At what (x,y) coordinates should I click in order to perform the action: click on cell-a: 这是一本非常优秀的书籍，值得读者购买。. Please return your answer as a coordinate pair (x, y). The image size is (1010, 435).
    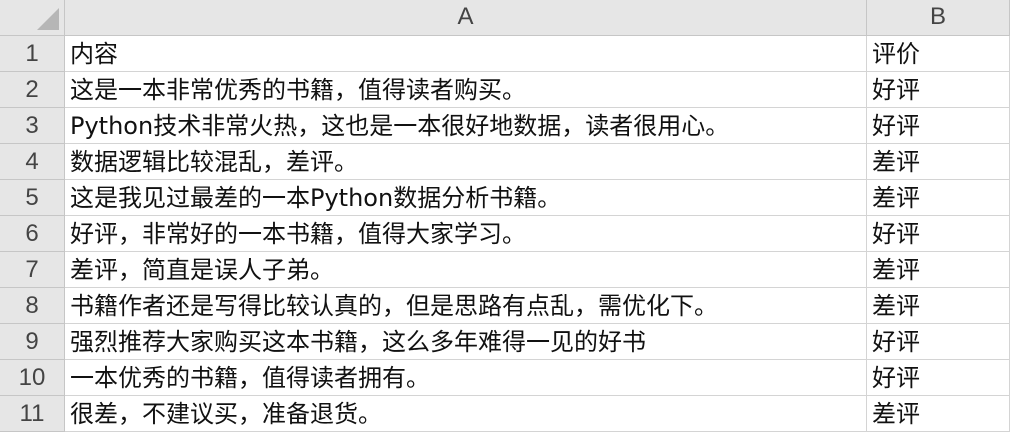
    Looking at the image, I should click on (466, 90).